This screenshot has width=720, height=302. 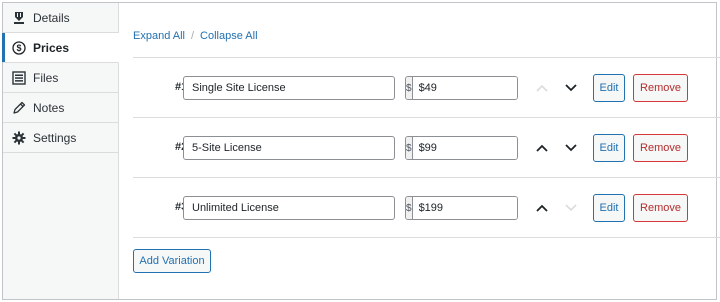 What do you see at coordinates (60, 78) in the screenshot?
I see `sidebar-item-files: Files` at bounding box center [60, 78].